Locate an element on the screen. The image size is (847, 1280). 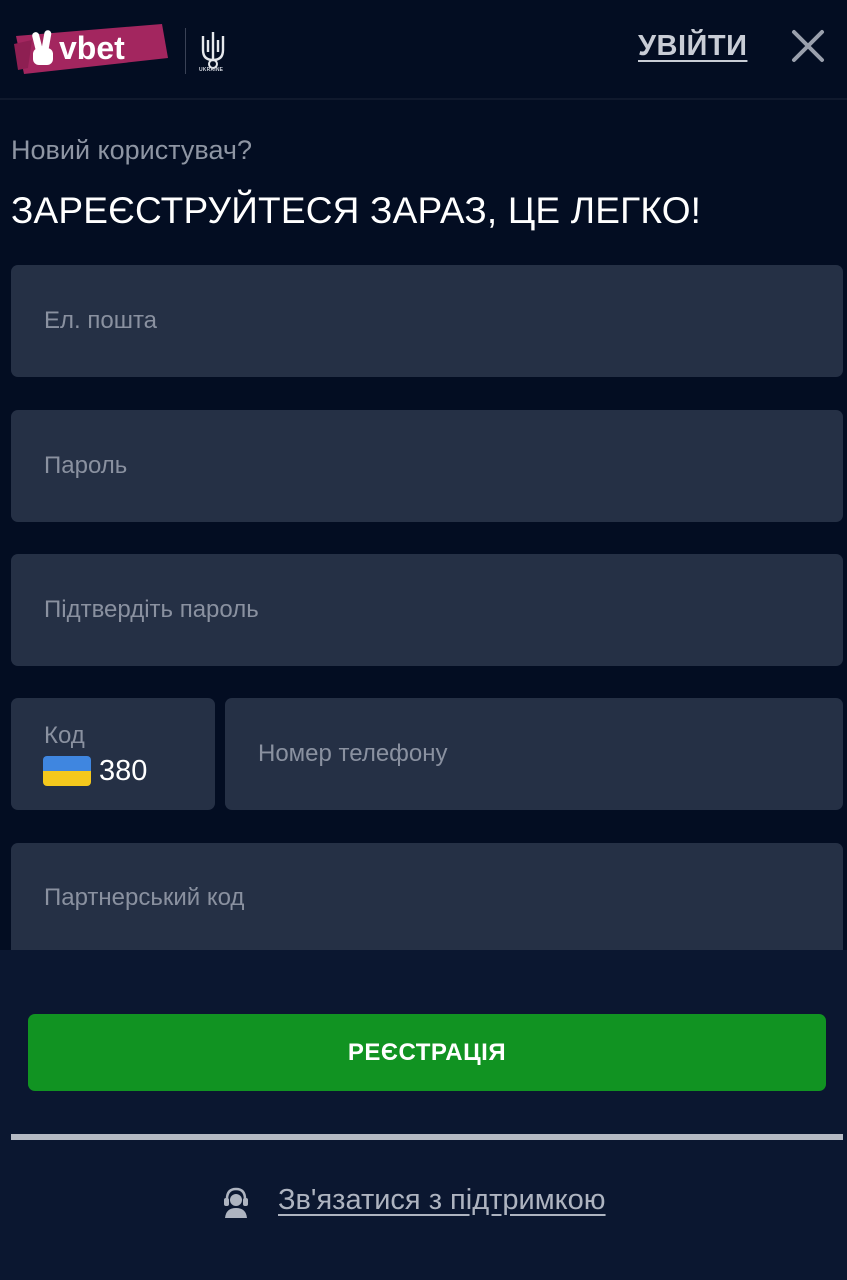
country-code-select: Код 380 is located at coordinates (113, 754).